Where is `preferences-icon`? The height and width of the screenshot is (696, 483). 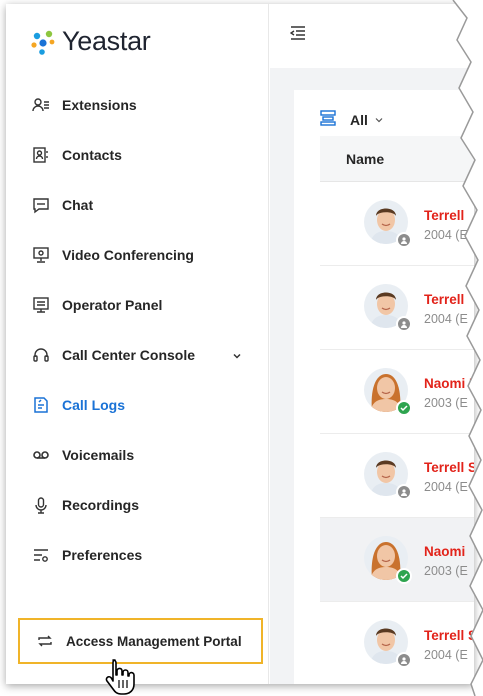 preferences-icon is located at coordinates (41, 555).